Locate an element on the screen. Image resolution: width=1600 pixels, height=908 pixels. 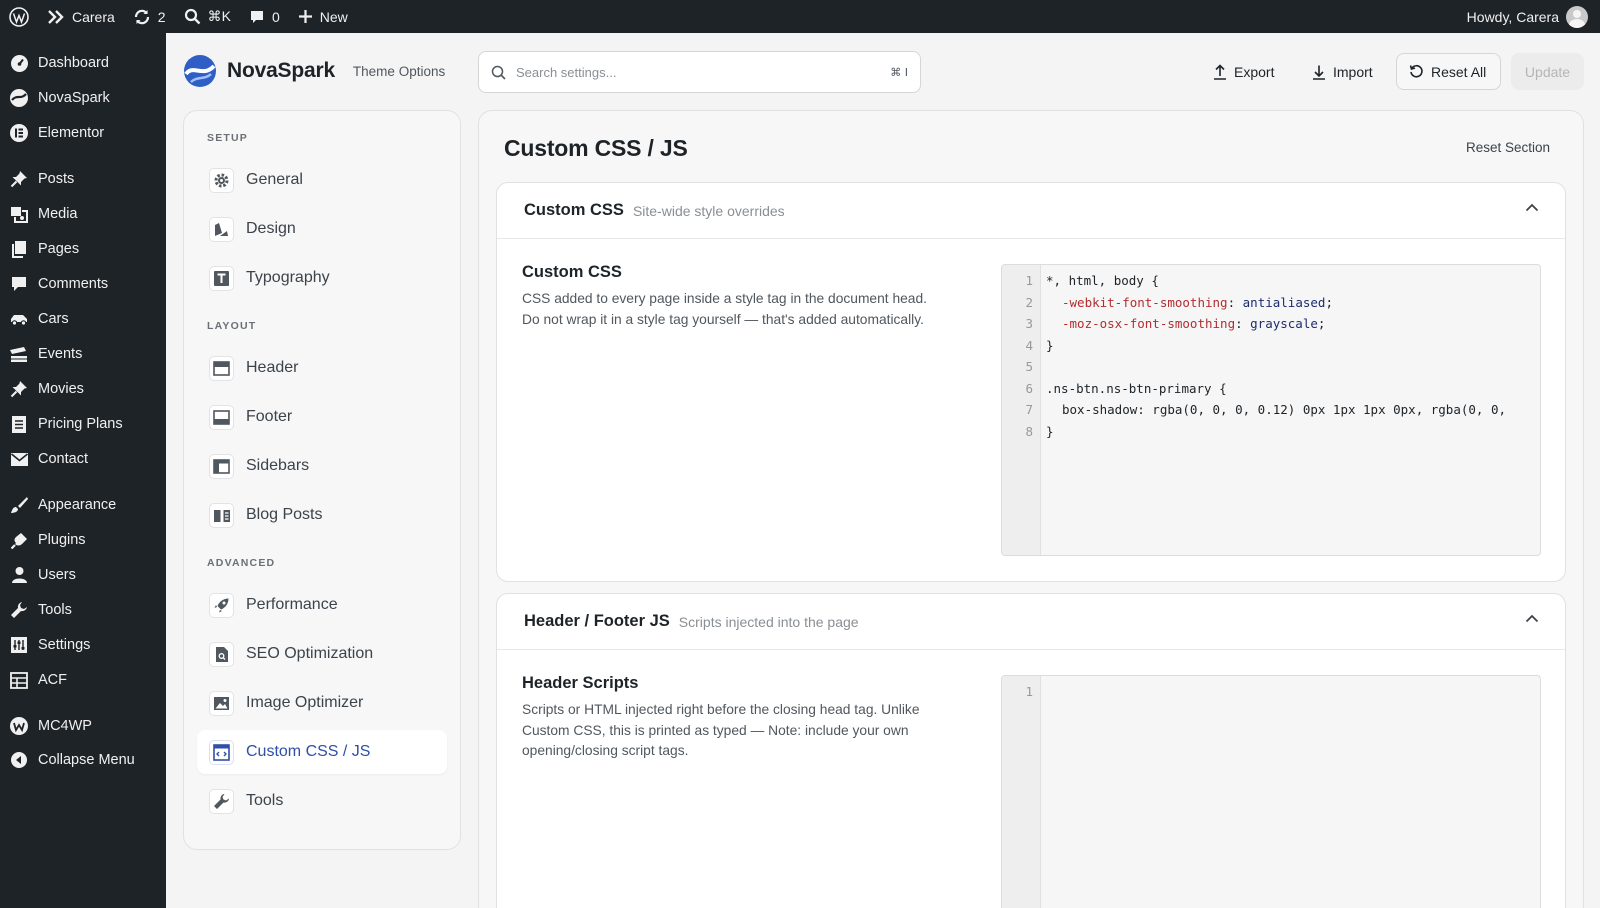
dashboard-icon is located at coordinates (19, 63).